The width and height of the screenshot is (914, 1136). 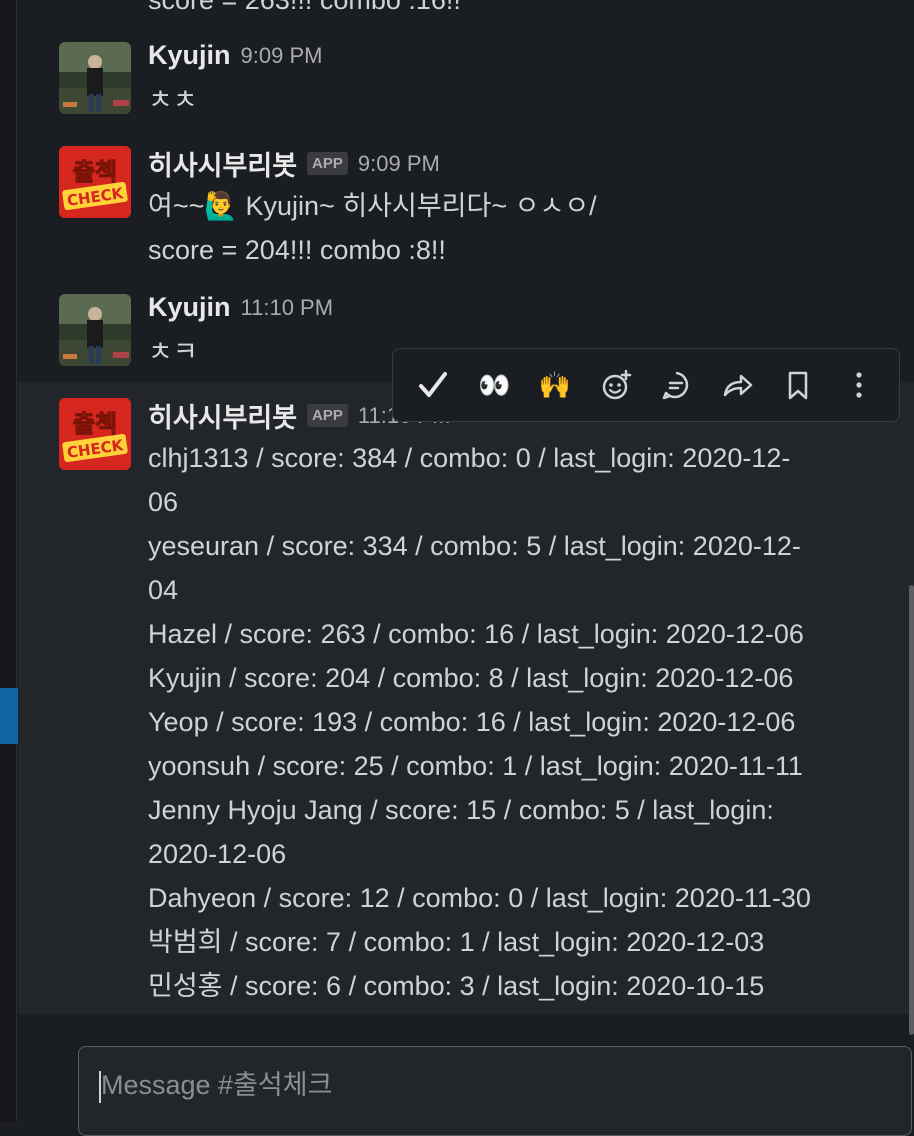 I want to click on react-raised-hands-button: 🙌, so click(x=555, y=385).